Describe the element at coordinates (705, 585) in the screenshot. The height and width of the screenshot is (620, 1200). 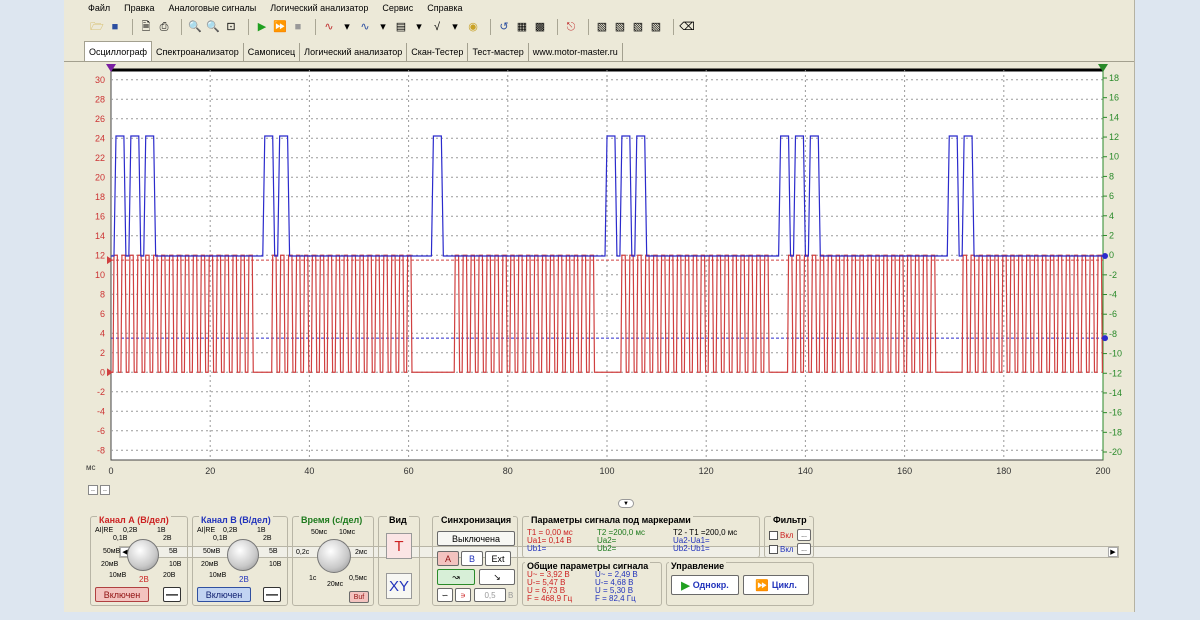
I see `single-run-button: ▶ Однокр.` at that location.